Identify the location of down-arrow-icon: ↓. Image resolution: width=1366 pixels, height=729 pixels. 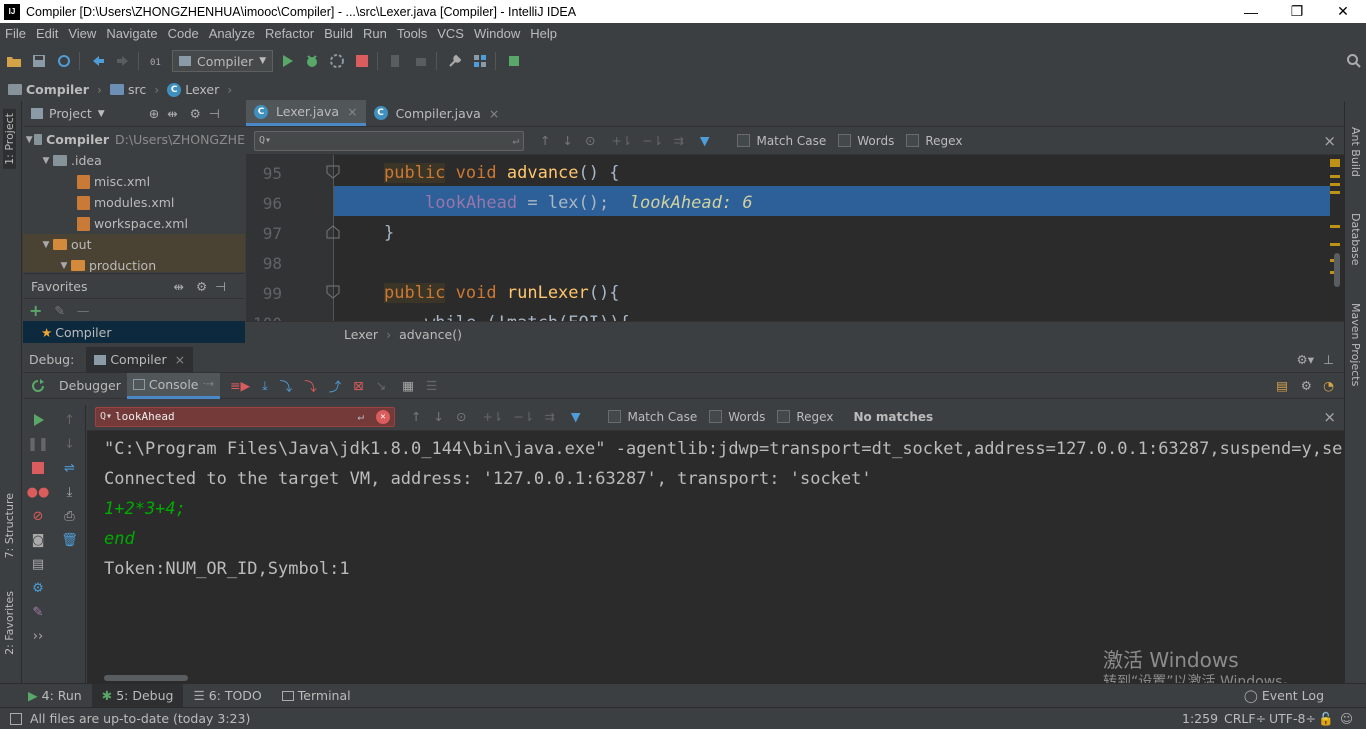
(70, 444).